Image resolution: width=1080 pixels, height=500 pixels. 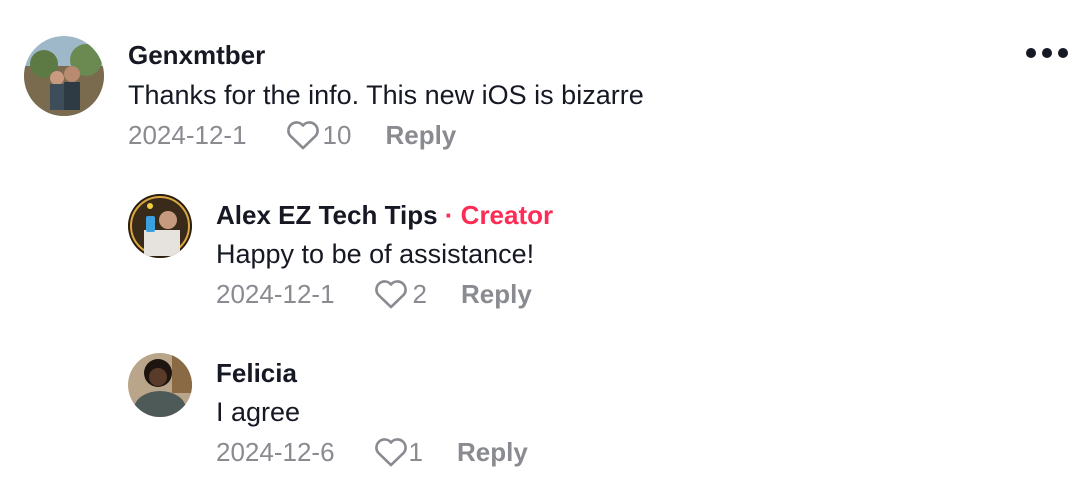 I want to click on creator-badge: · Creator, so click(x=499, y=215).